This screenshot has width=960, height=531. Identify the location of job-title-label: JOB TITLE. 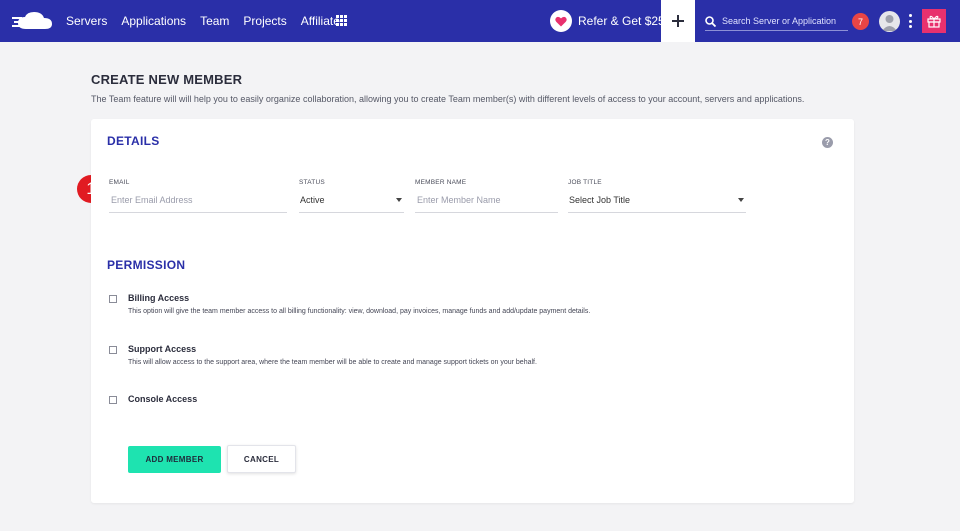
(585, 182).